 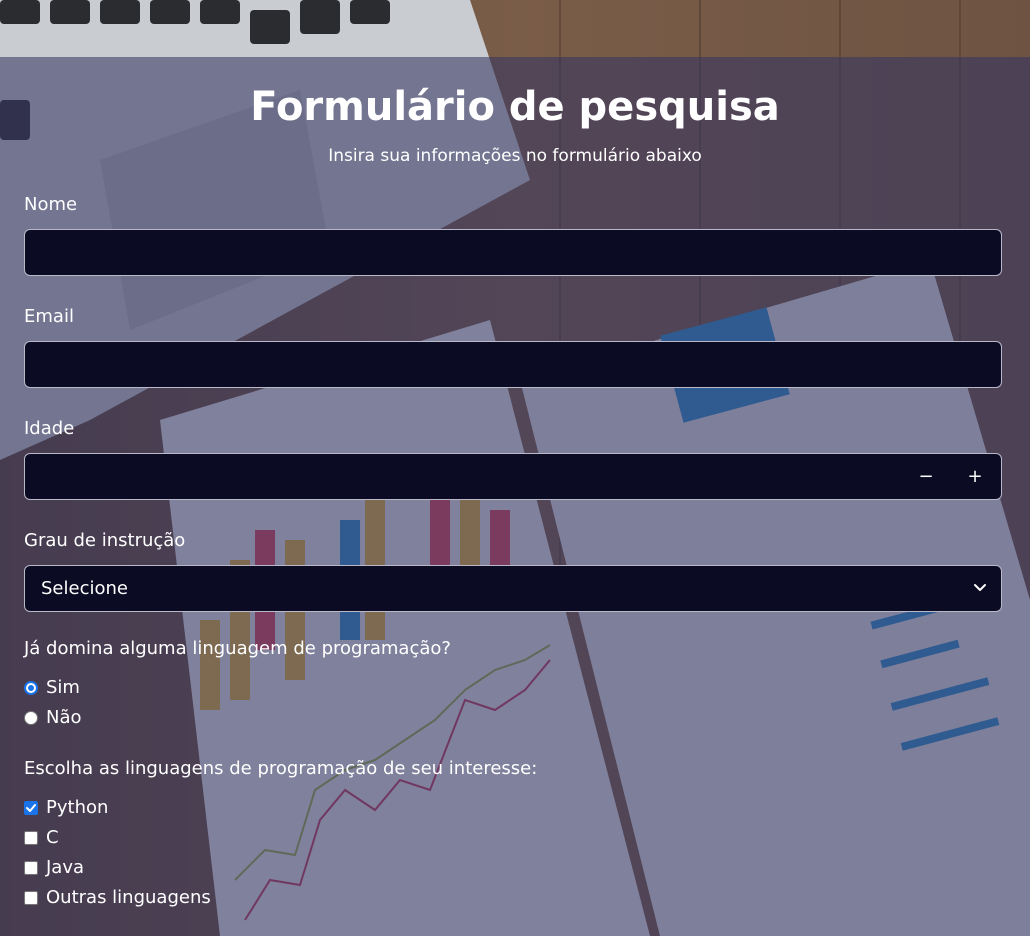 What do you see at coordinates (49, 316) in the screenshot?
I see `email-label: Email` at bounding box center [49, 316].